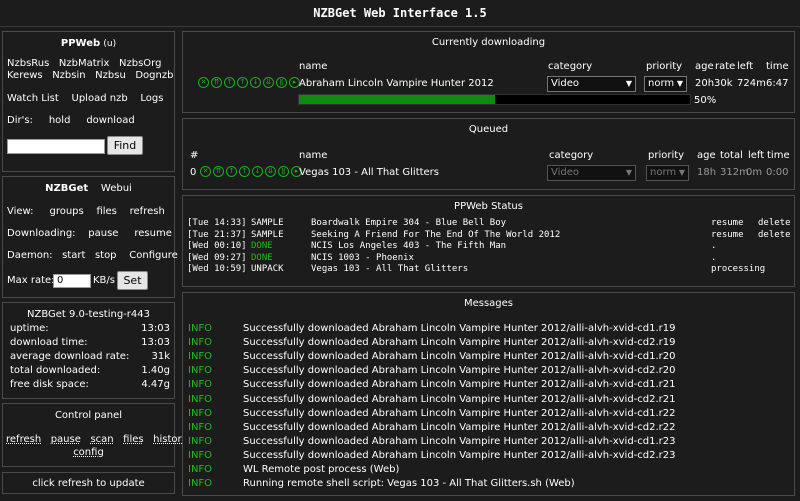 This screenshot has width=800, height=501. Describe the element at coordinates (41, 233) in the screenshot. I see `downloading-label: Downloading:` at that location.